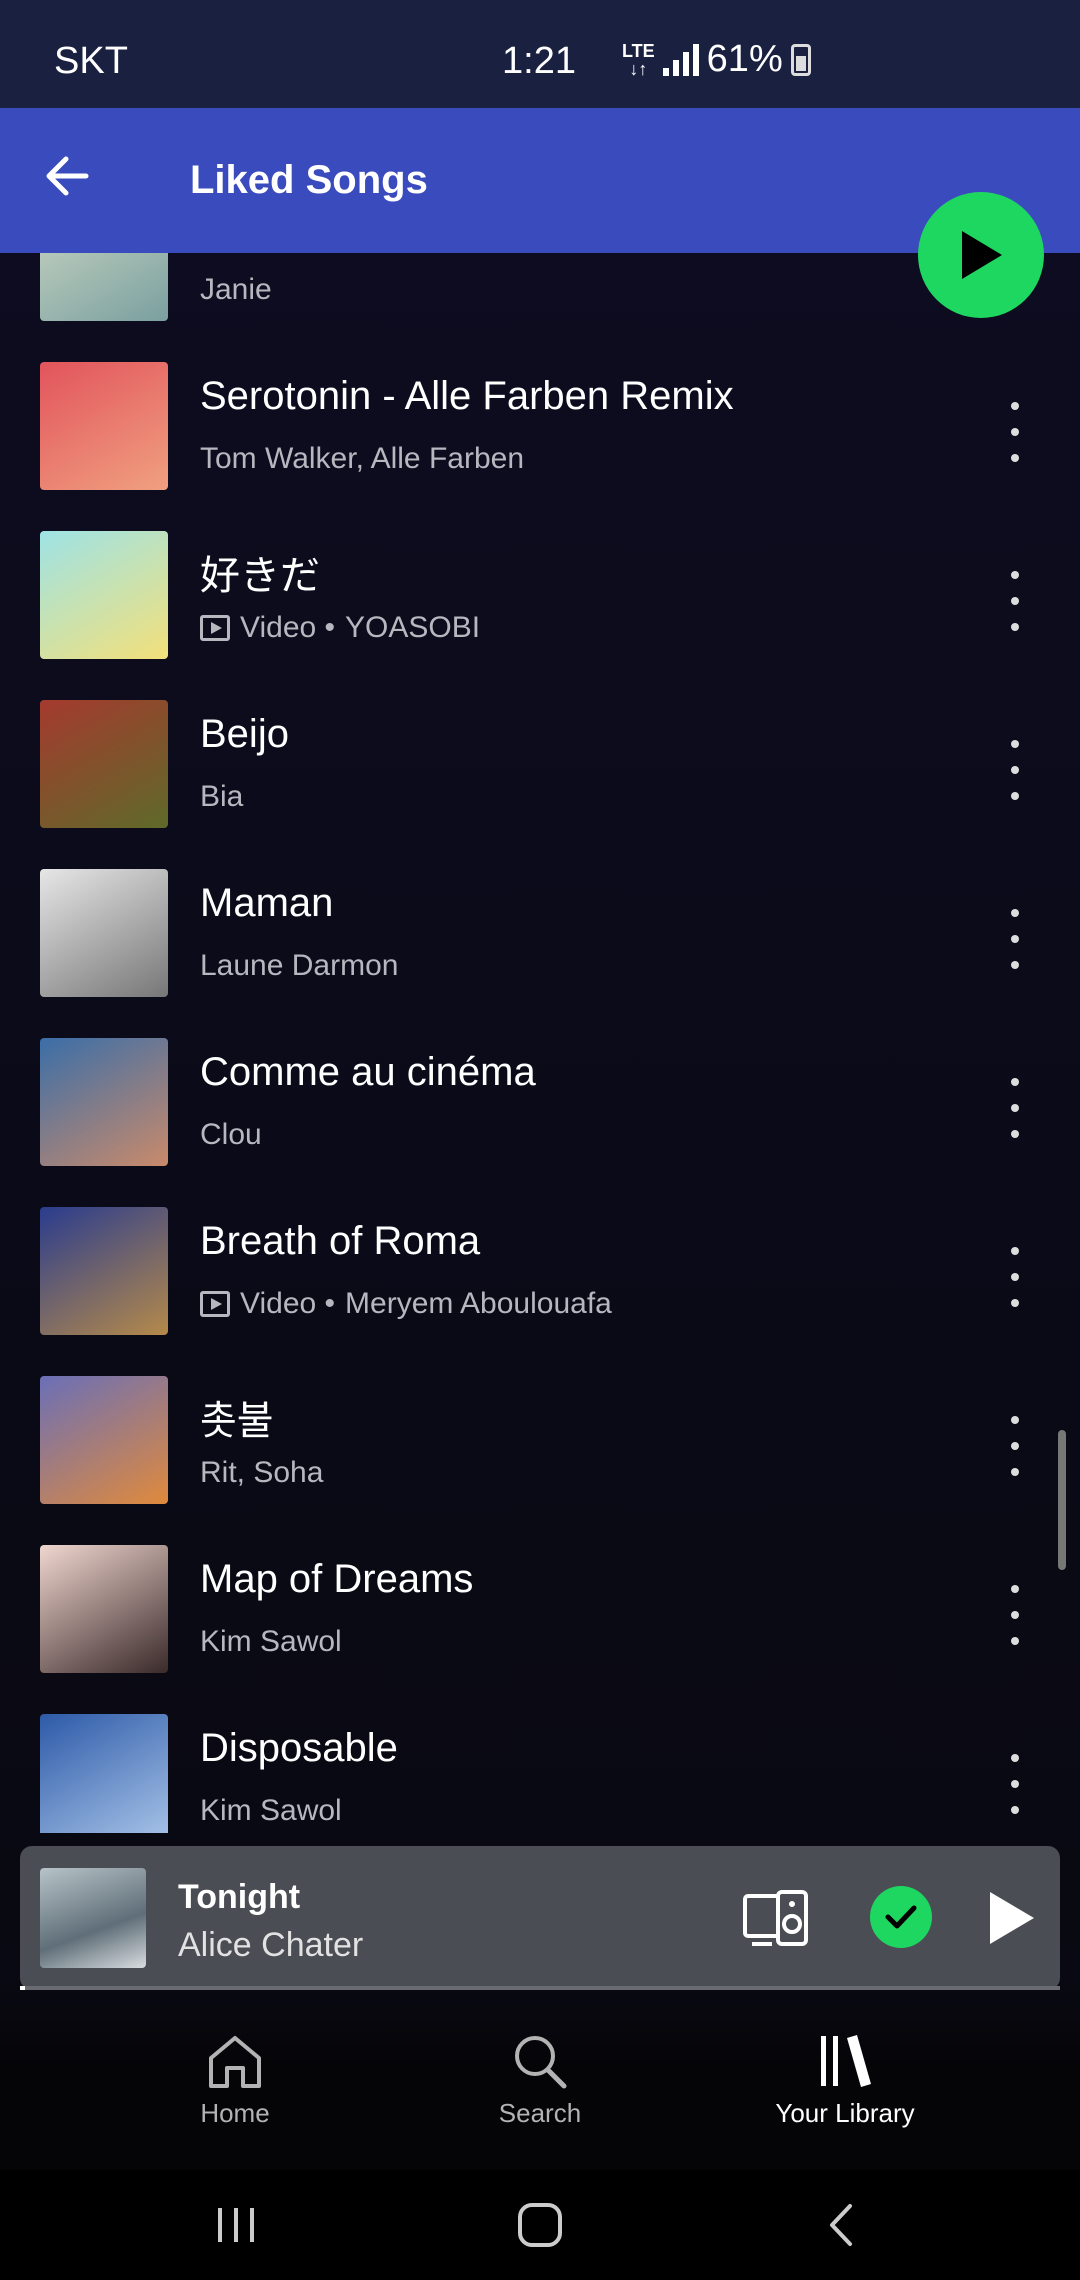 The height and width of the screenshot is (2280, 1080). What do you see at coordinates (68, 176) in the screenshot?
I see `back-arrow-icon` at bounding box center [68, 176].